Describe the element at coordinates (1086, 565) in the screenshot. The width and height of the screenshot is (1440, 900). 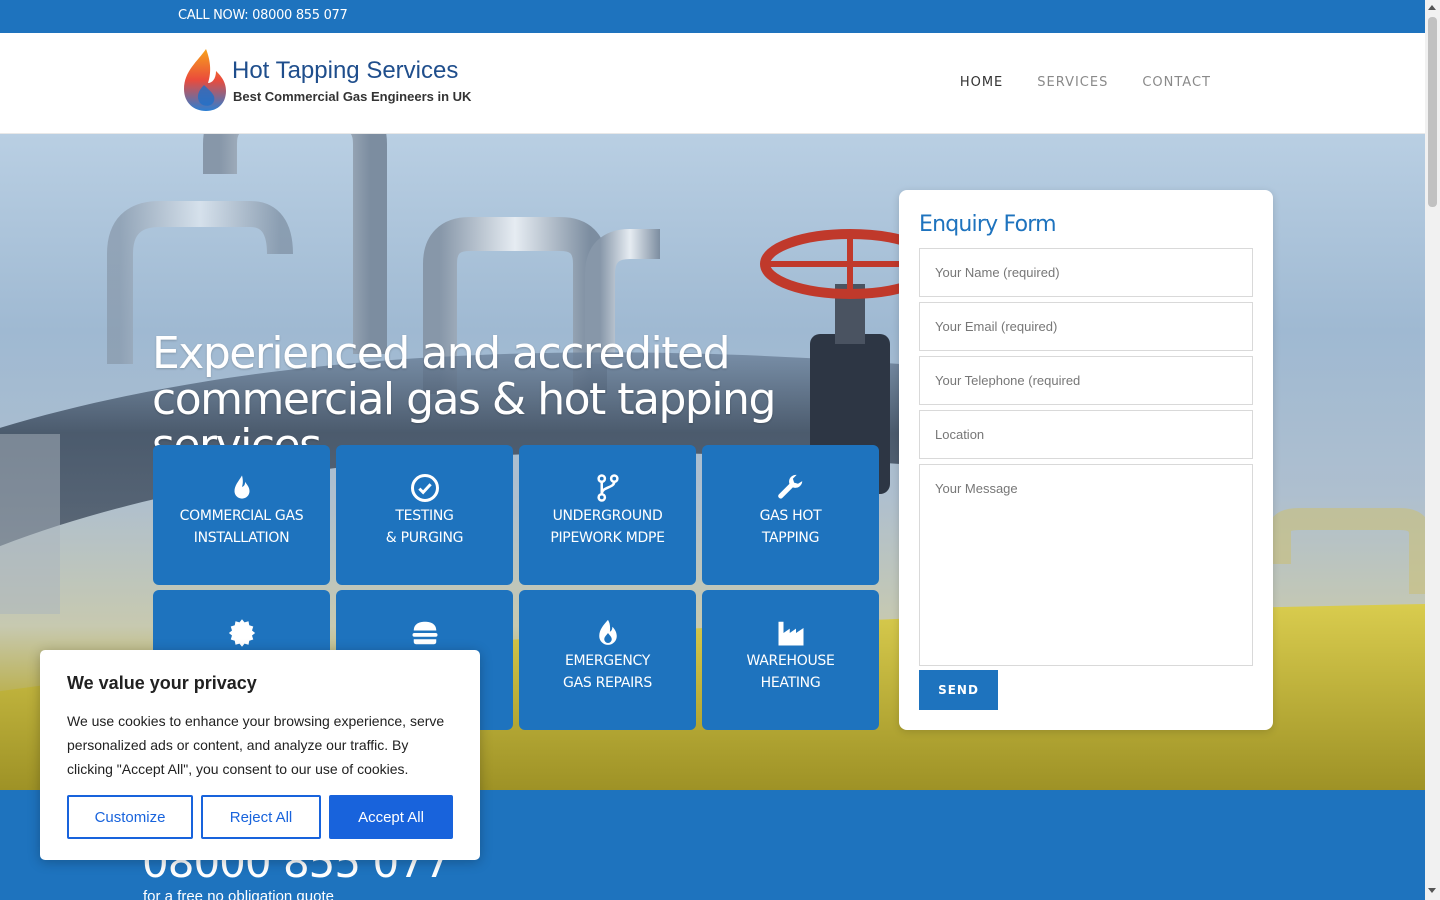
I see `message-field` at that location.